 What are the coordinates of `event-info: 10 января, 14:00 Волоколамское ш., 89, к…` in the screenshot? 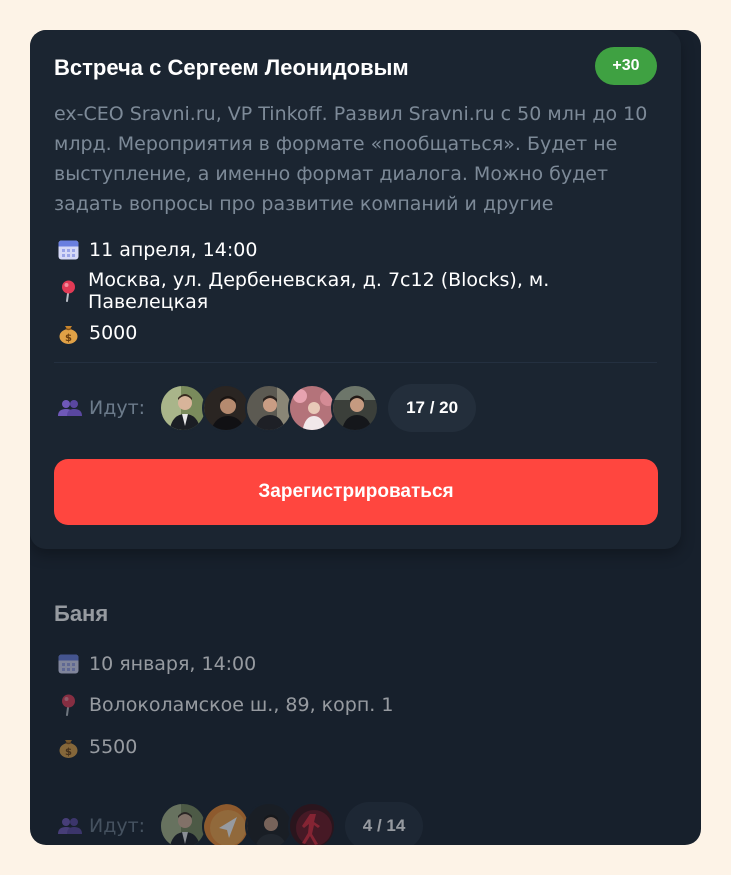 It's located at (365, 705).